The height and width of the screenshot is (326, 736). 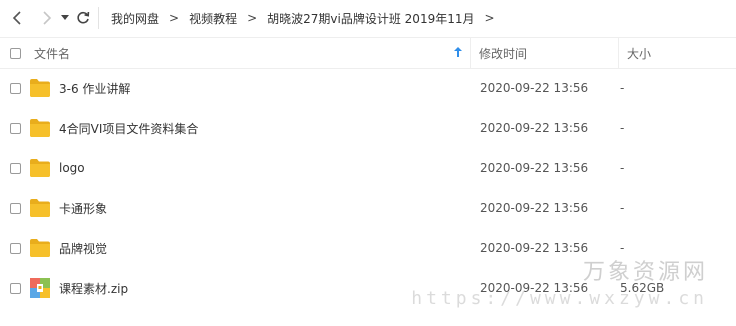 What do you see at coordinates (642, 288) in the screenshot?
I see `file-size: 5.62GB` at bounding box center [642, 288].